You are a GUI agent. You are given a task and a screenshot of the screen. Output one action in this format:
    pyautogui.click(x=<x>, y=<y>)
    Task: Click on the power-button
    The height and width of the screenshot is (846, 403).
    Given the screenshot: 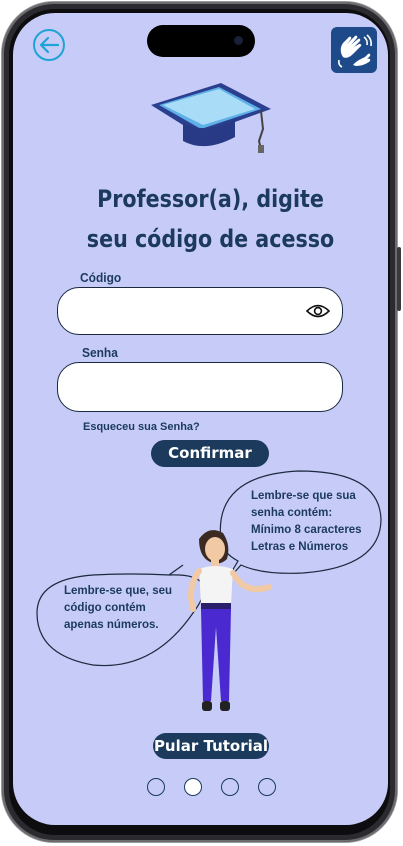 What is the action you would take?
    pyautogui.click(x=399, y=279)
    